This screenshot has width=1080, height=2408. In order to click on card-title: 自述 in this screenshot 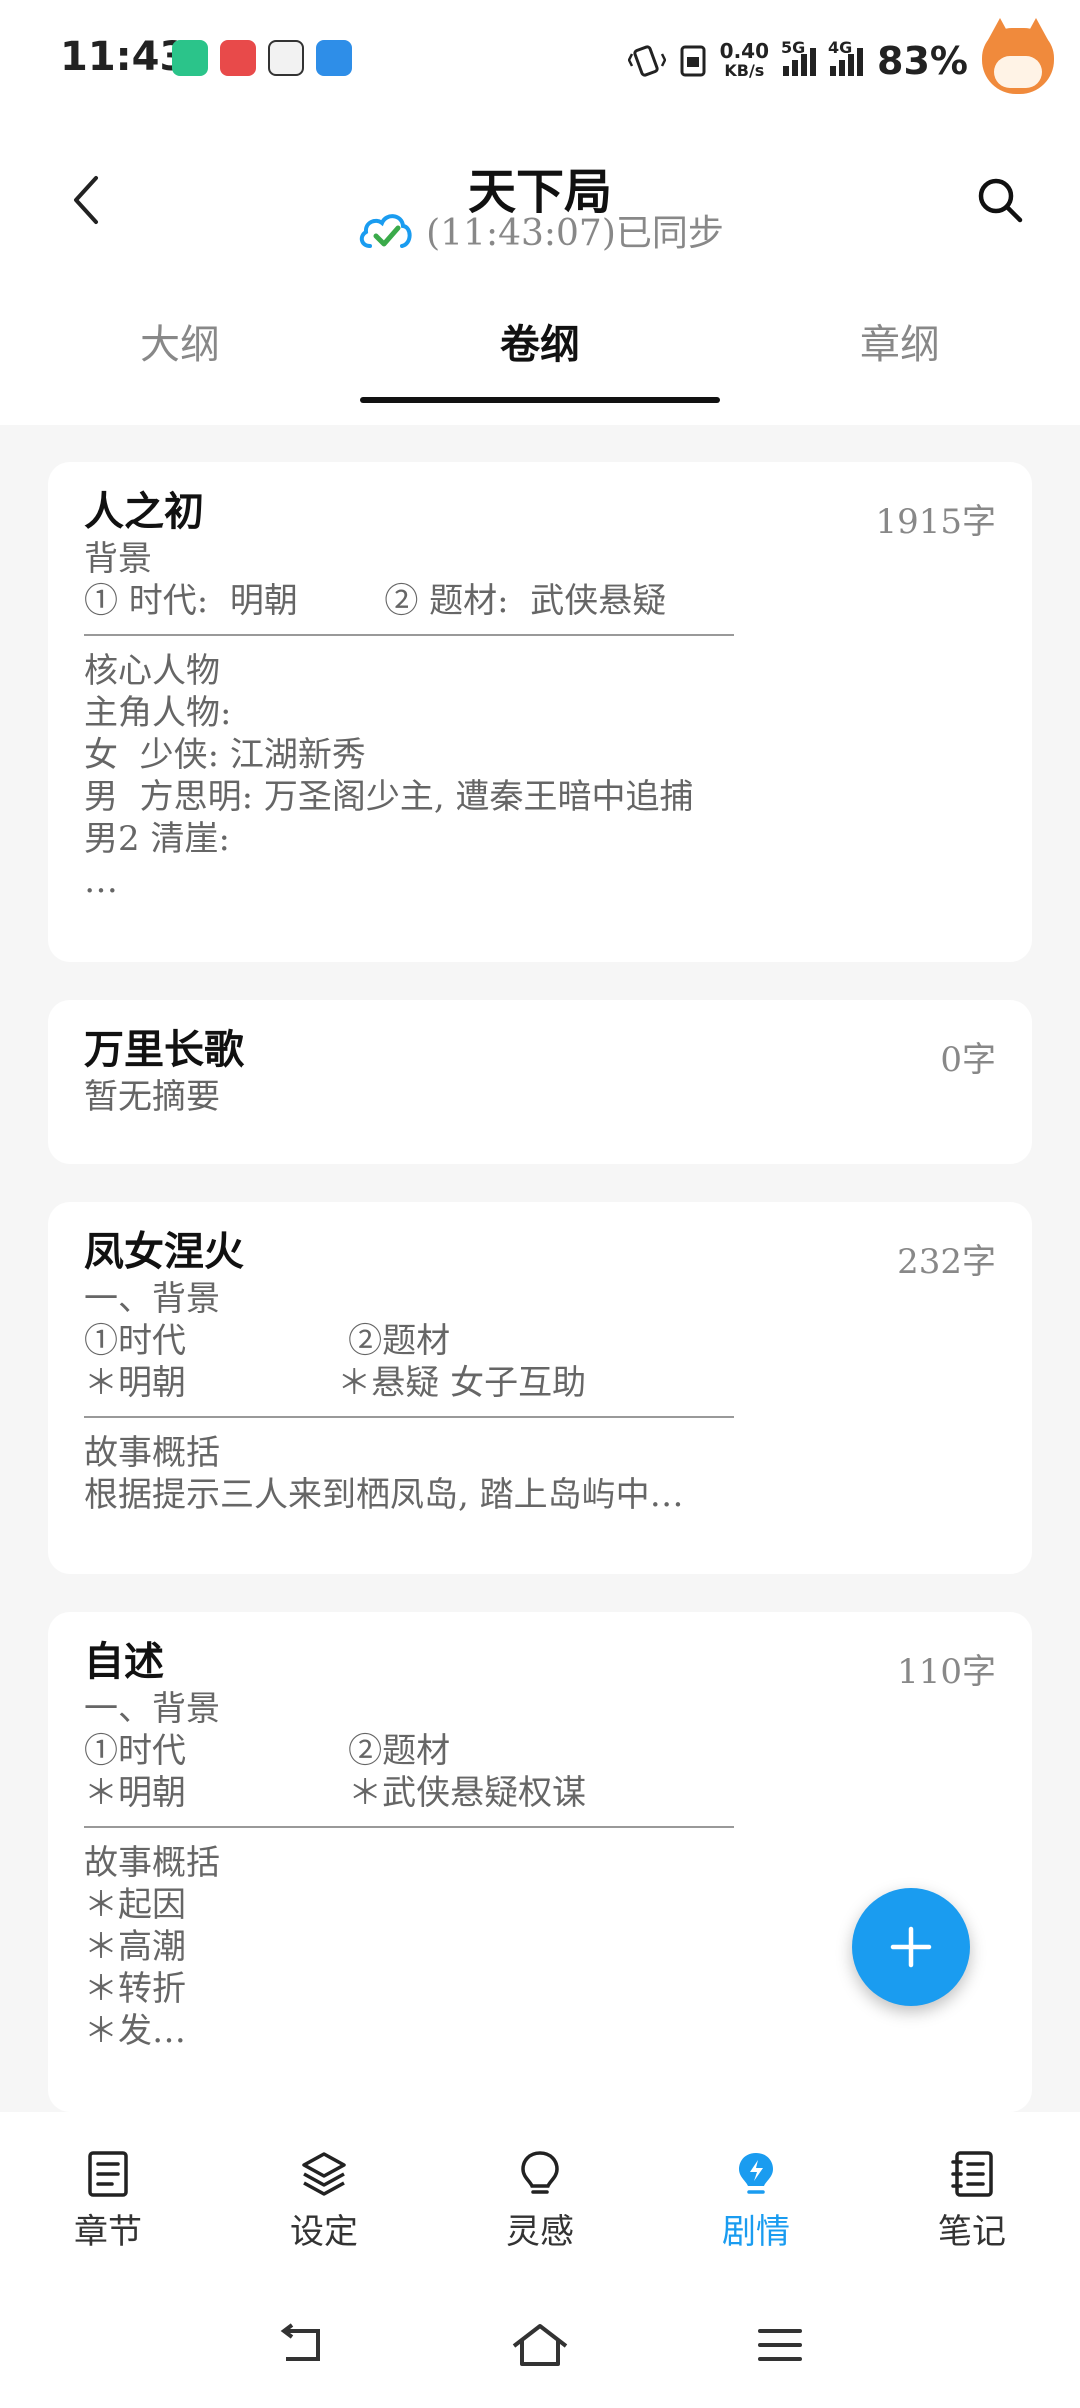, I will do `click(124, 1662)`.